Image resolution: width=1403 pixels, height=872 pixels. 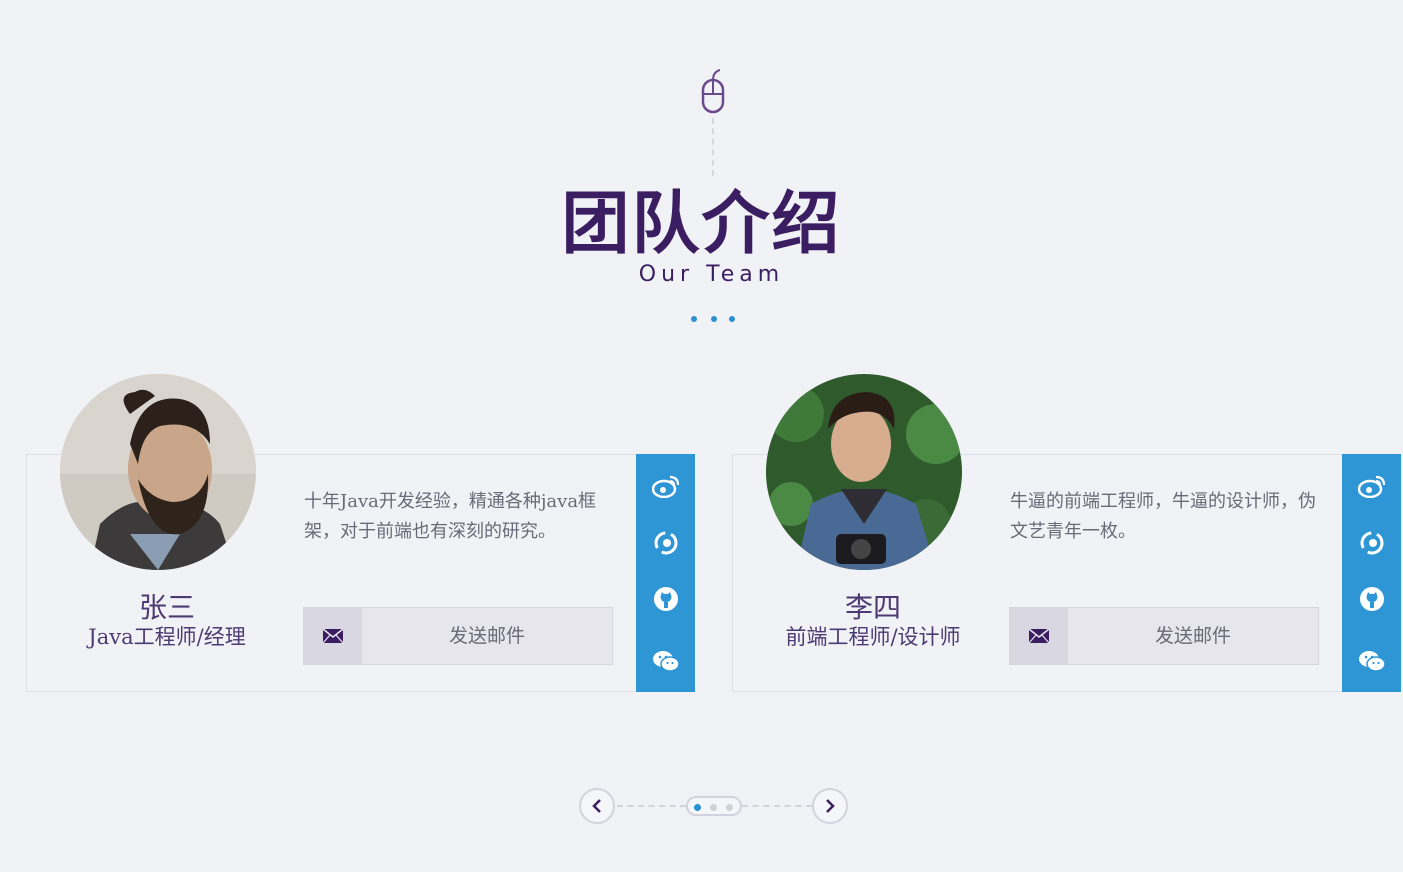 What do you see at coordinates (830, 806) in the screenshot?
I see `chevron-right-icon` at bounding box center [830, 806].